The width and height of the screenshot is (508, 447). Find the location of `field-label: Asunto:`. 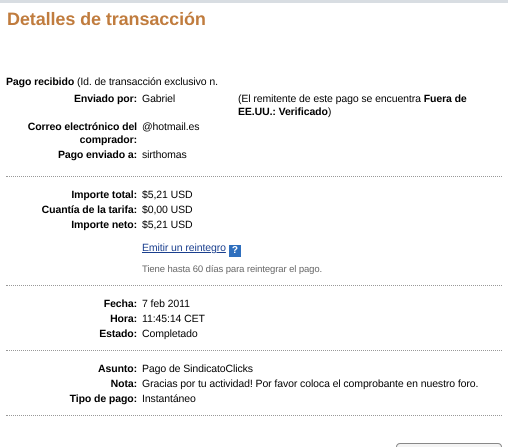

field-label: Asunto: is located at coordinates (117, 369).